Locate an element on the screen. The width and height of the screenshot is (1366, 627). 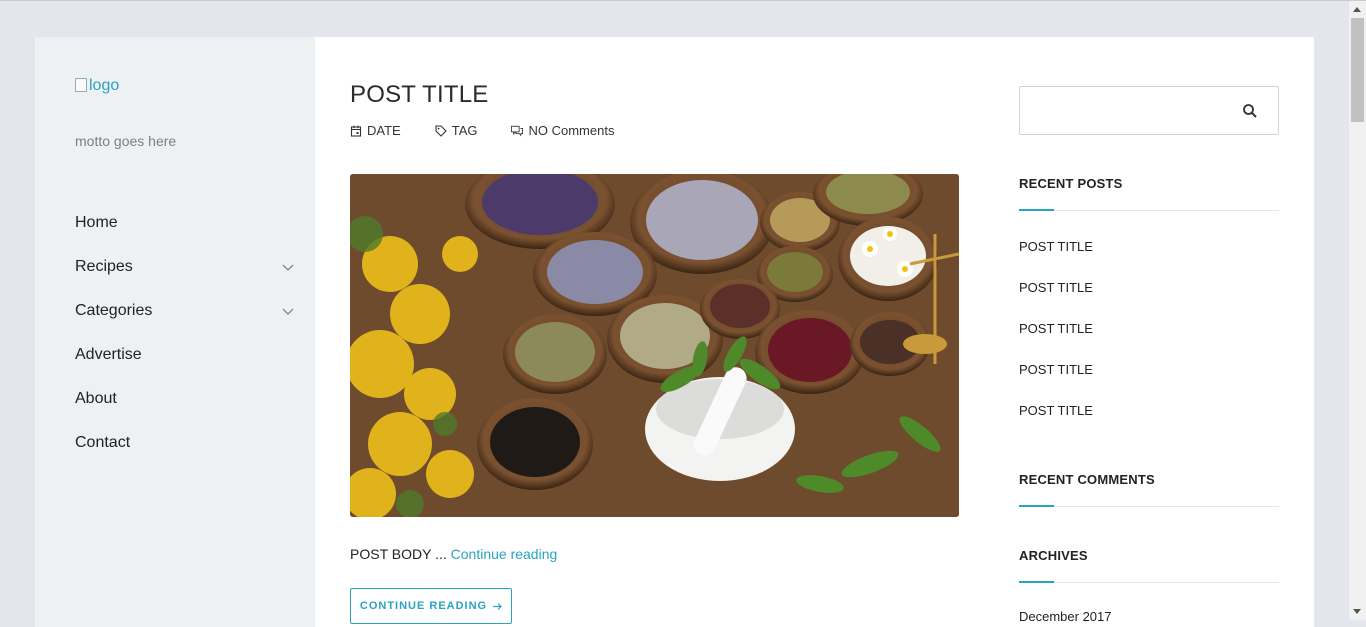
post-comments: NO Comments is located at coordinates (562, 130).